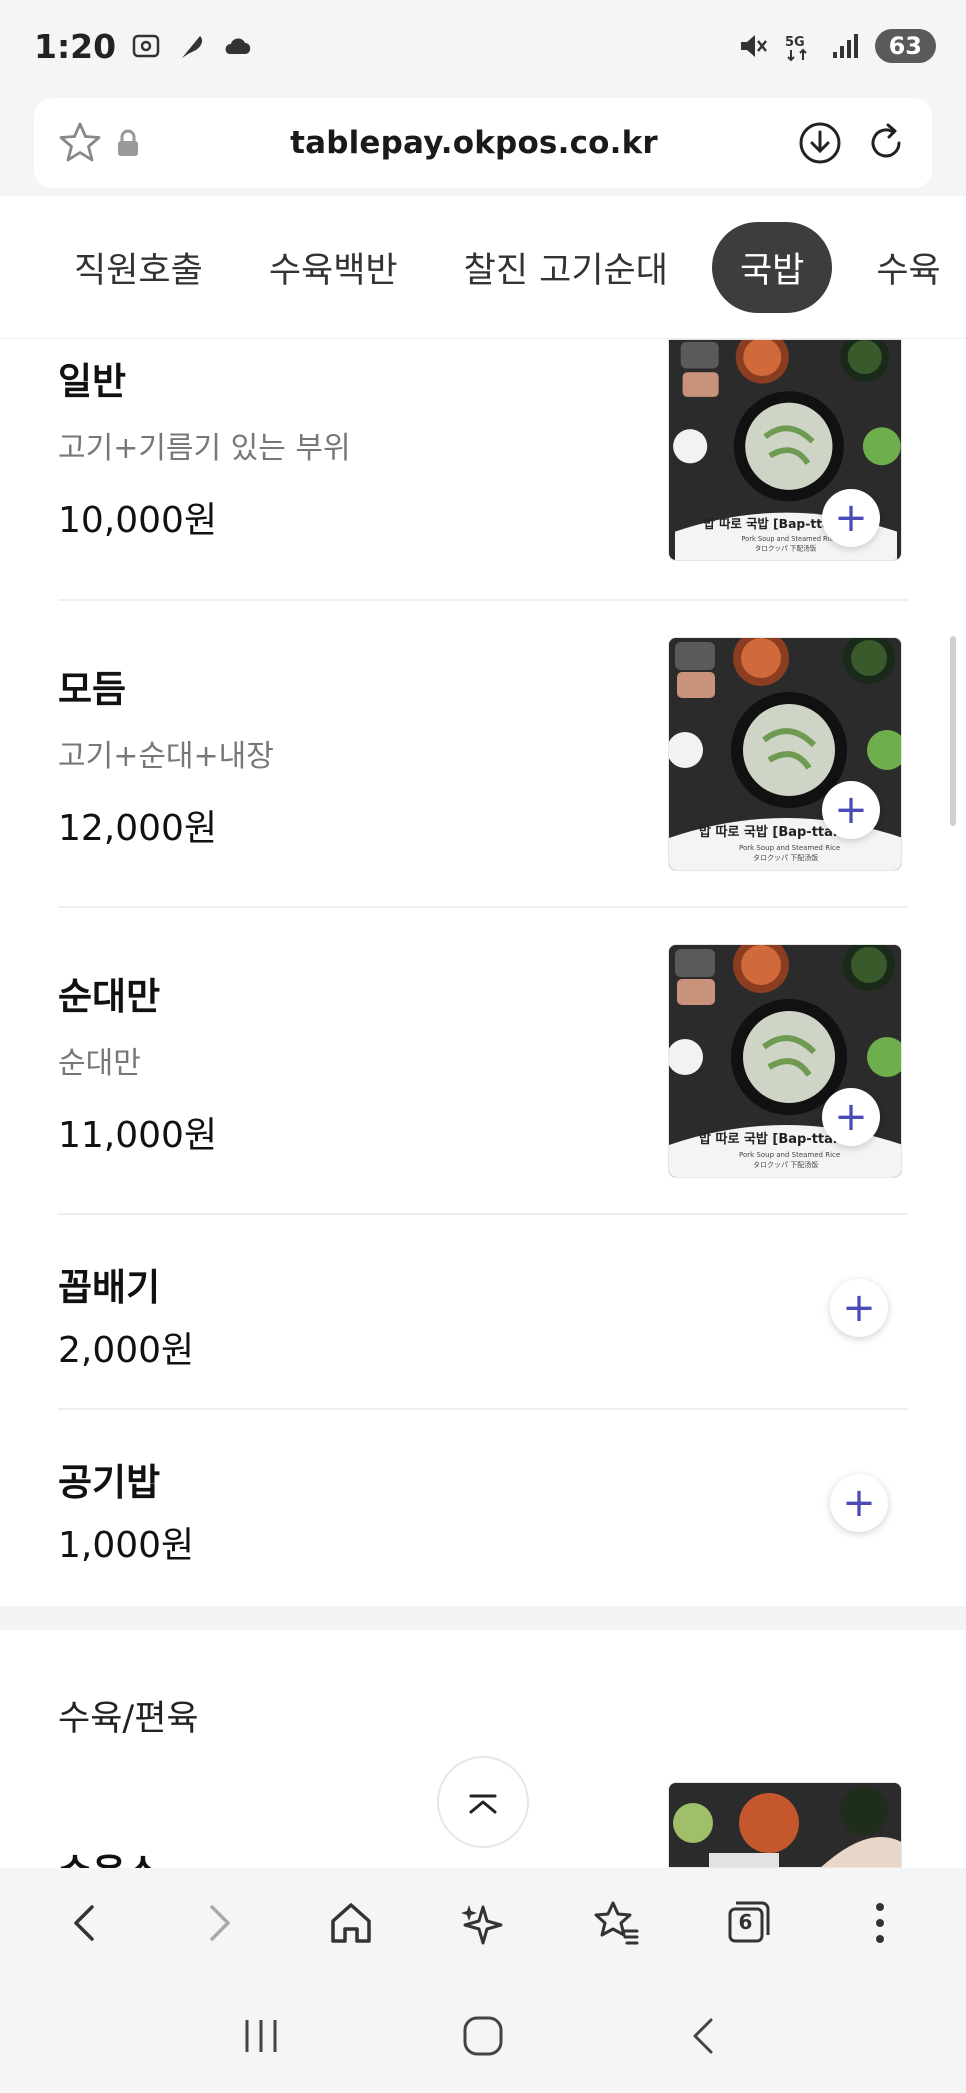  I want to click on svg-text: 5G, so click(795, 42).